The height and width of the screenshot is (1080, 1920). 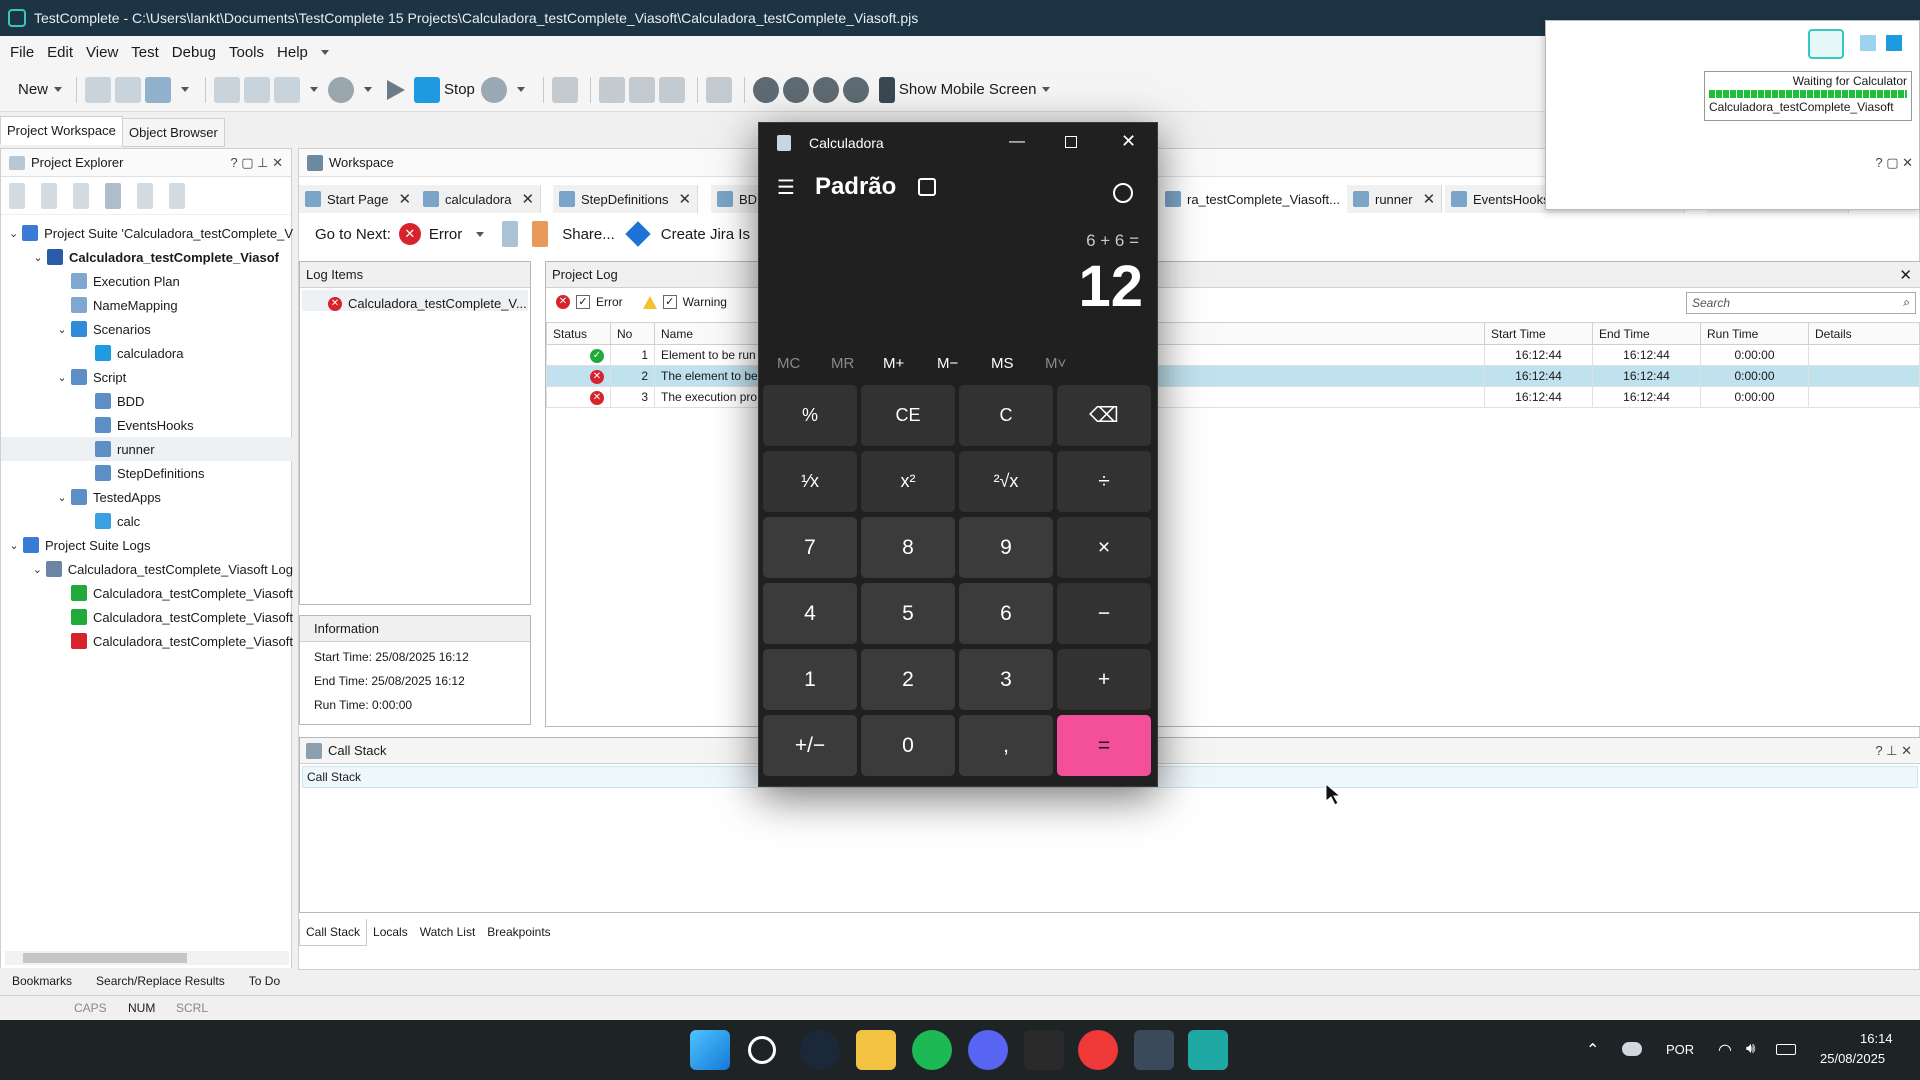 What do you see at coordinates (578, 333) in the screenshot?
I see `col-status: Status` at bounding box center [578, 333].